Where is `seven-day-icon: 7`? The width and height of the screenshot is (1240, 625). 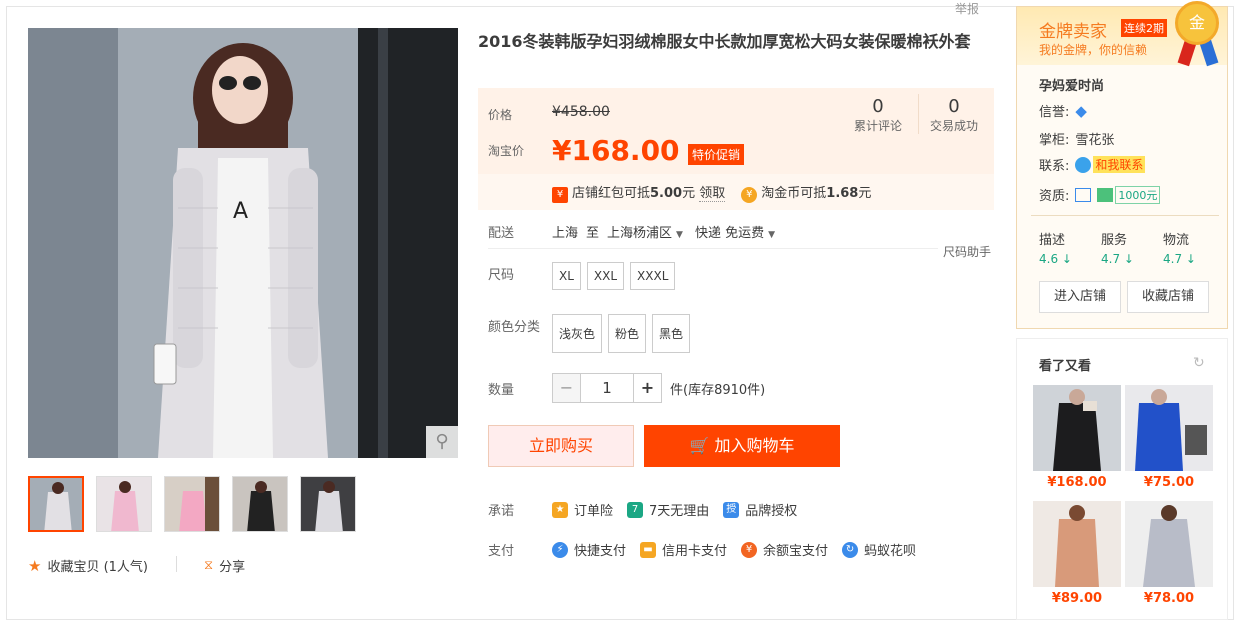
seven-day-icon: 7 is located at coordinates (635, 509).